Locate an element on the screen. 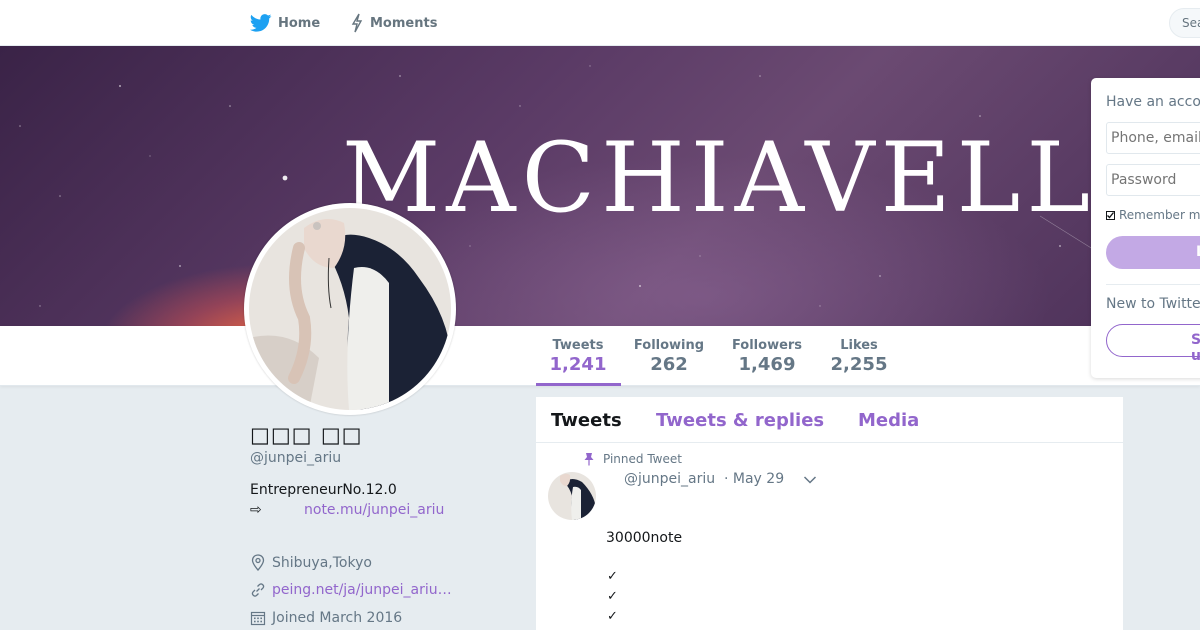 The height and width of the screenshot is (630, 1200). profile-handle: @junpei_ariu is located at coordinates (295, 458).